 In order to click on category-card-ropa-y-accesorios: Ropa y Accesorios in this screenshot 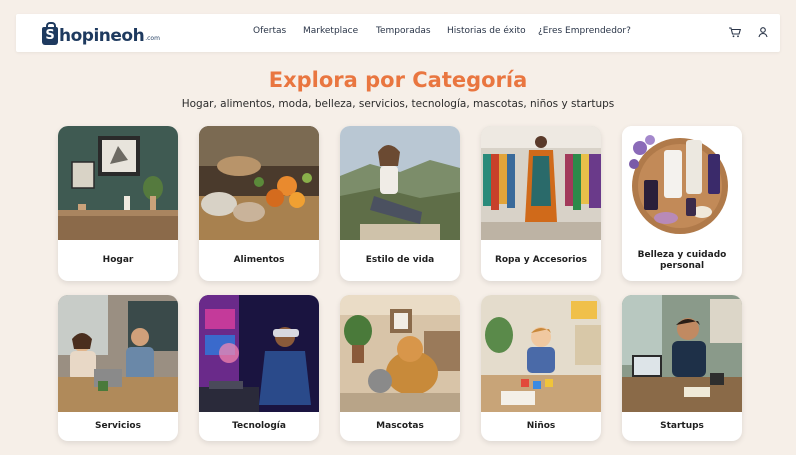, I will do `click(541, 203)`.